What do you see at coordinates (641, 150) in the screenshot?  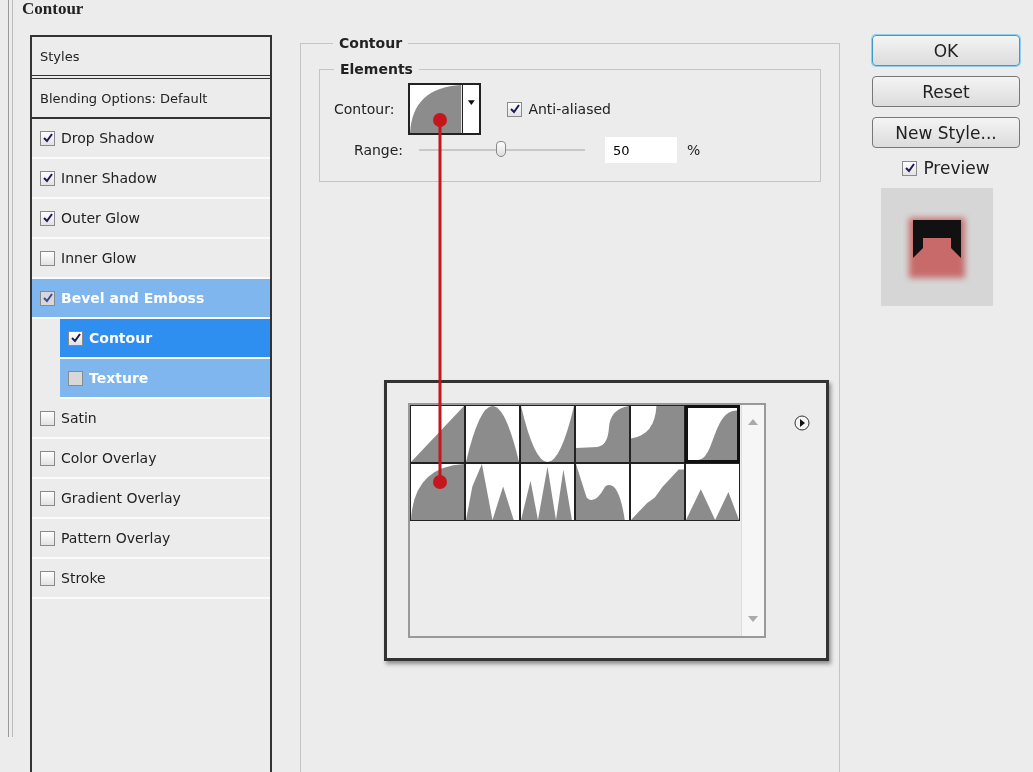 I see `range-input: 50` at bounding box center [641, 150].